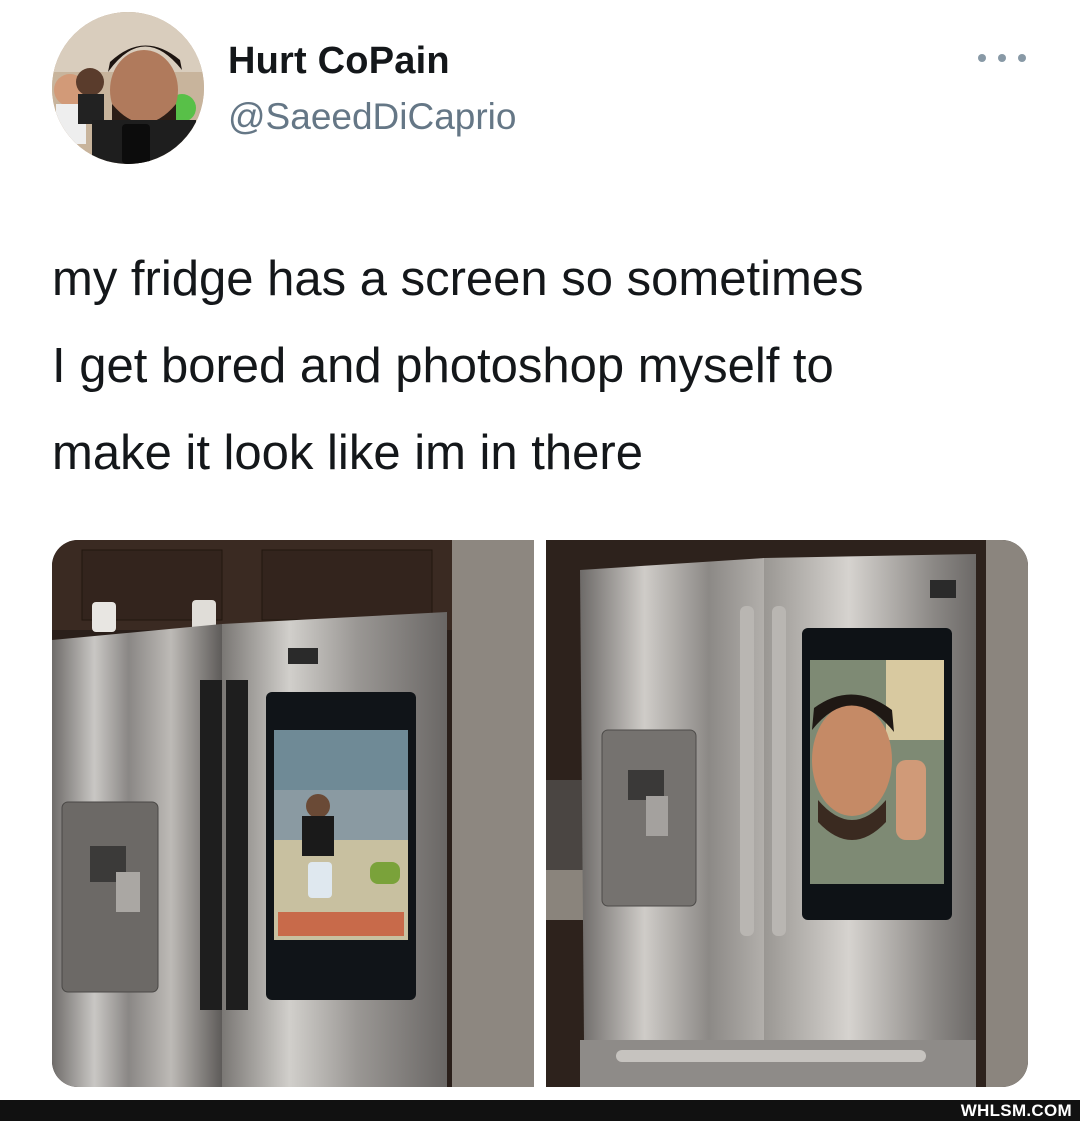 This screenshot has width=1080, height=1121. I want to click on footer-bar, so click(540, 1110).